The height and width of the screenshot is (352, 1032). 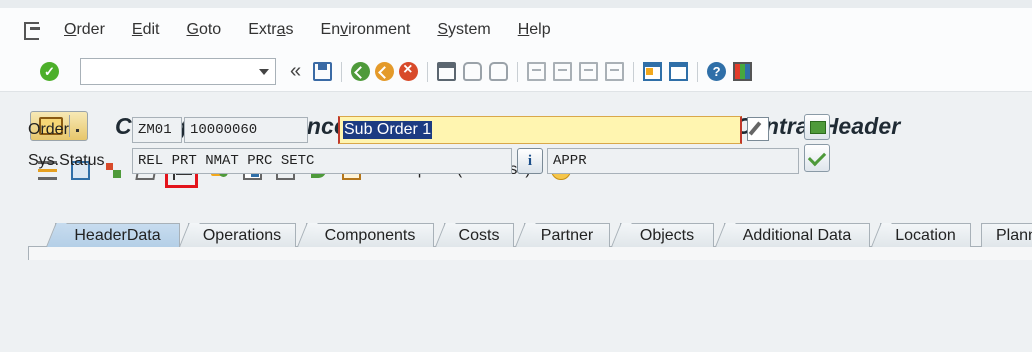 I want to click on menu-extras: Extras, so click(x=270, y=30).